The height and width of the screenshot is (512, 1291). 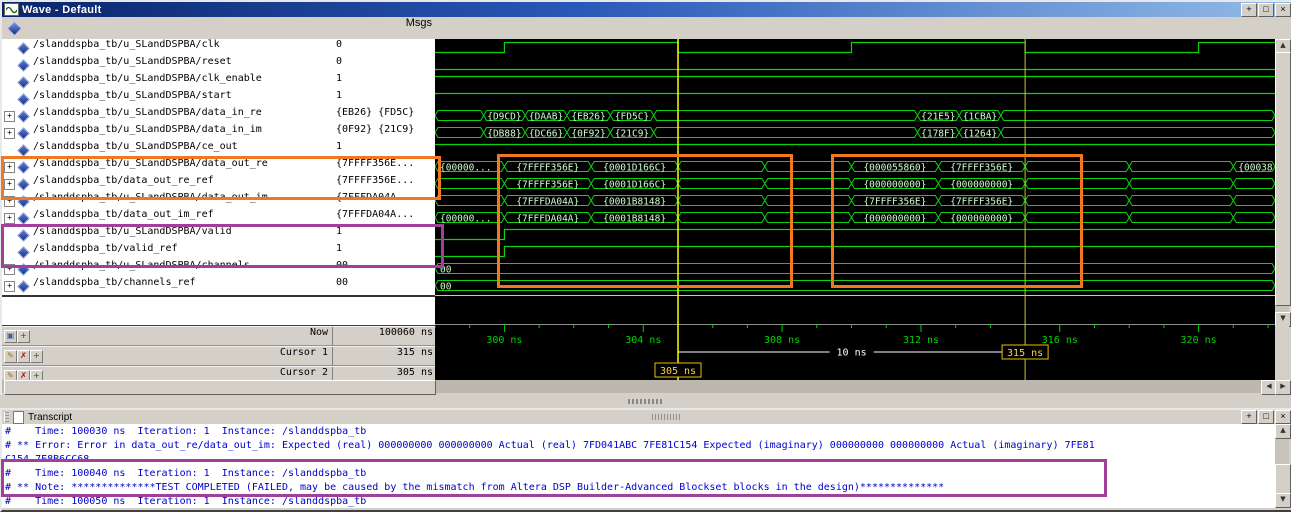 I want to click on transcript-scrollbar: ▲ ▼, so click(x=1283, y=466).